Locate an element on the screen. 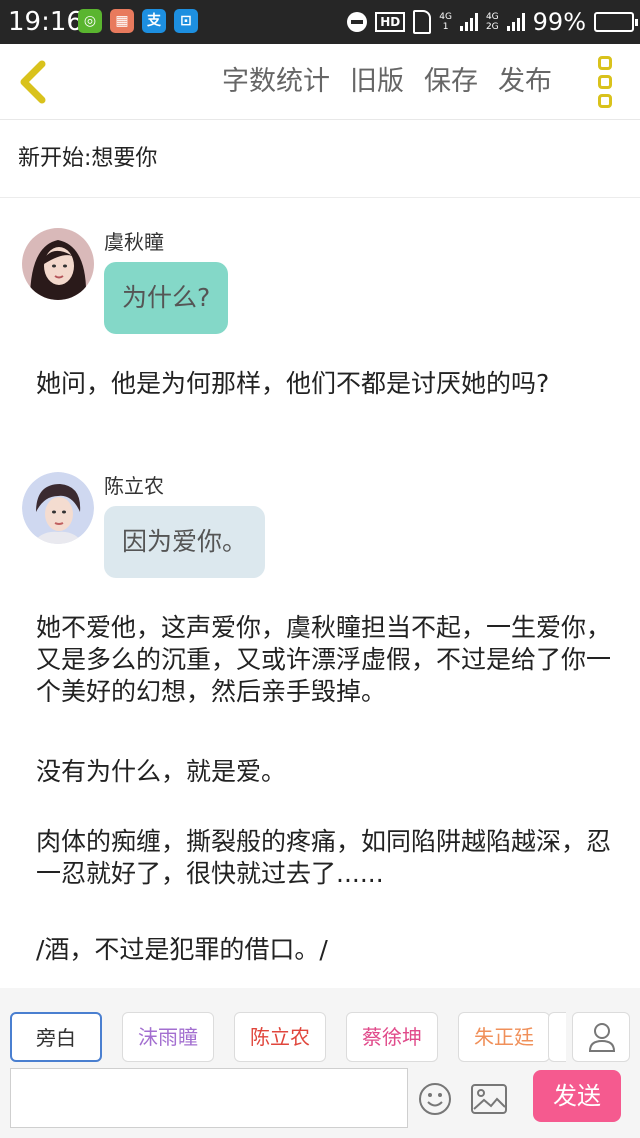 The width and height of the screenshot is (640, 1138). character-tabs: 旁白 沫雨瞳 陈立农 蔡徐坤 朱正廷 is located at coordinates (288, 1038).